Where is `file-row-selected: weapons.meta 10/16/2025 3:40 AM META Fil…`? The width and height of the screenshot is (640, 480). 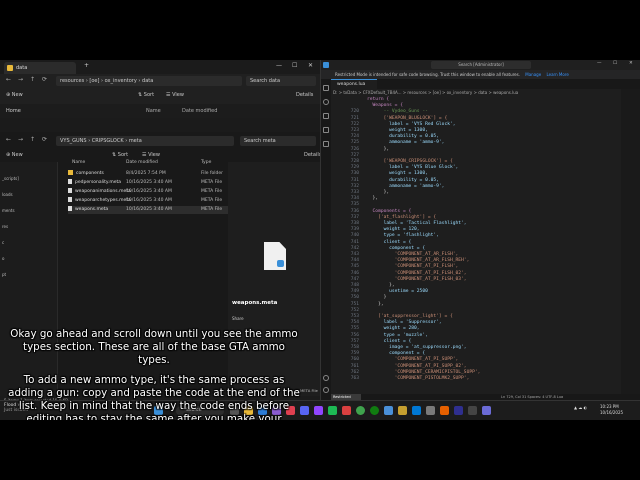 file-row-selected: weapons.meta 10/16/2025 3:40 AM META Fil… is located at coordinates (148, 210).